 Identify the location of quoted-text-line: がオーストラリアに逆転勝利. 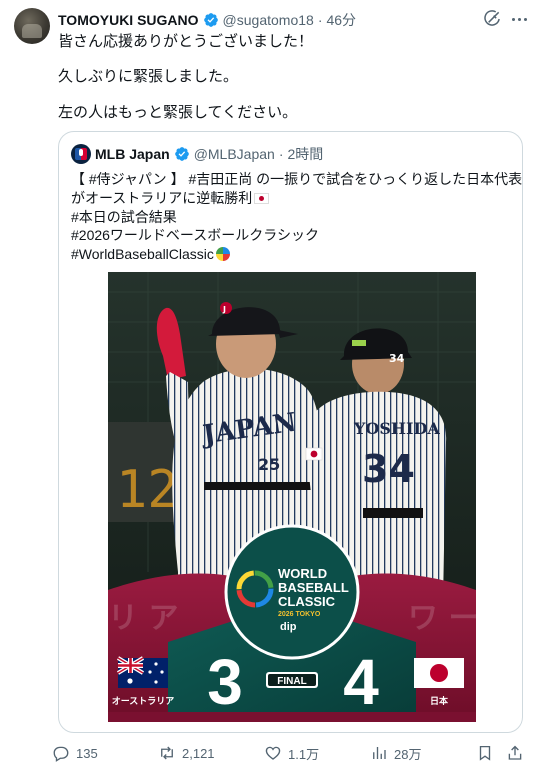
(170, 198).